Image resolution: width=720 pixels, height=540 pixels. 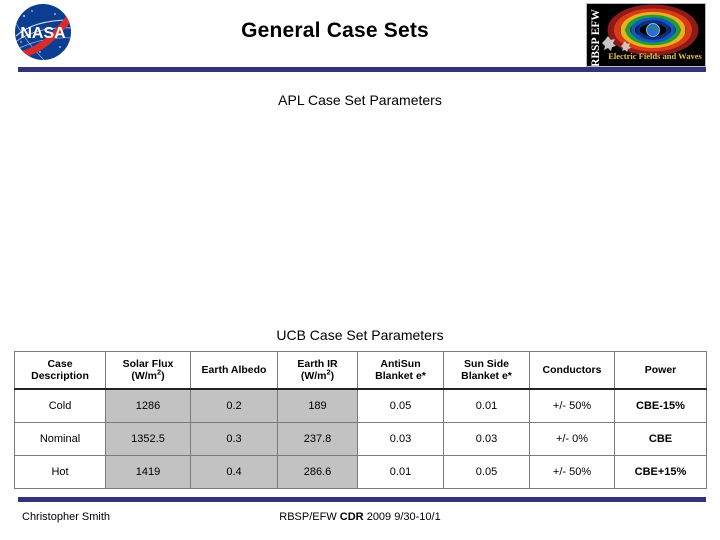 I want to click on cell-conductors: +/- 0%, so click(x=572, y=439).